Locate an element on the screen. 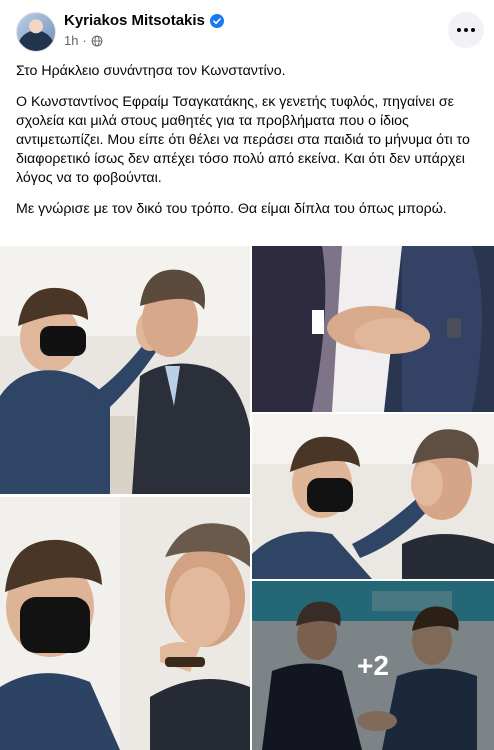 The width and height of the screenshot is (494, 750). photo-5-more: +2 is located at coordinates (373, 665).